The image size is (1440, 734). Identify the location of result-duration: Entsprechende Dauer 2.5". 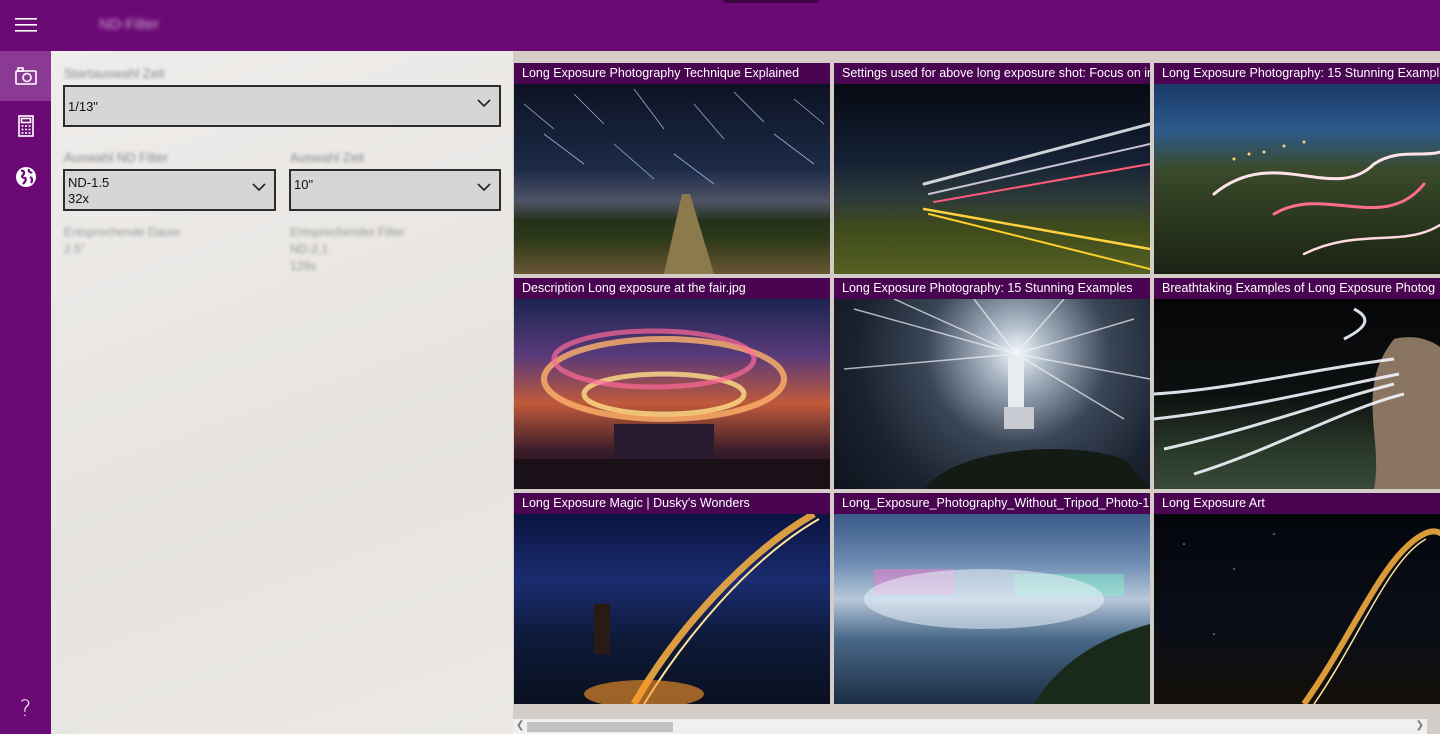
(122, 241).